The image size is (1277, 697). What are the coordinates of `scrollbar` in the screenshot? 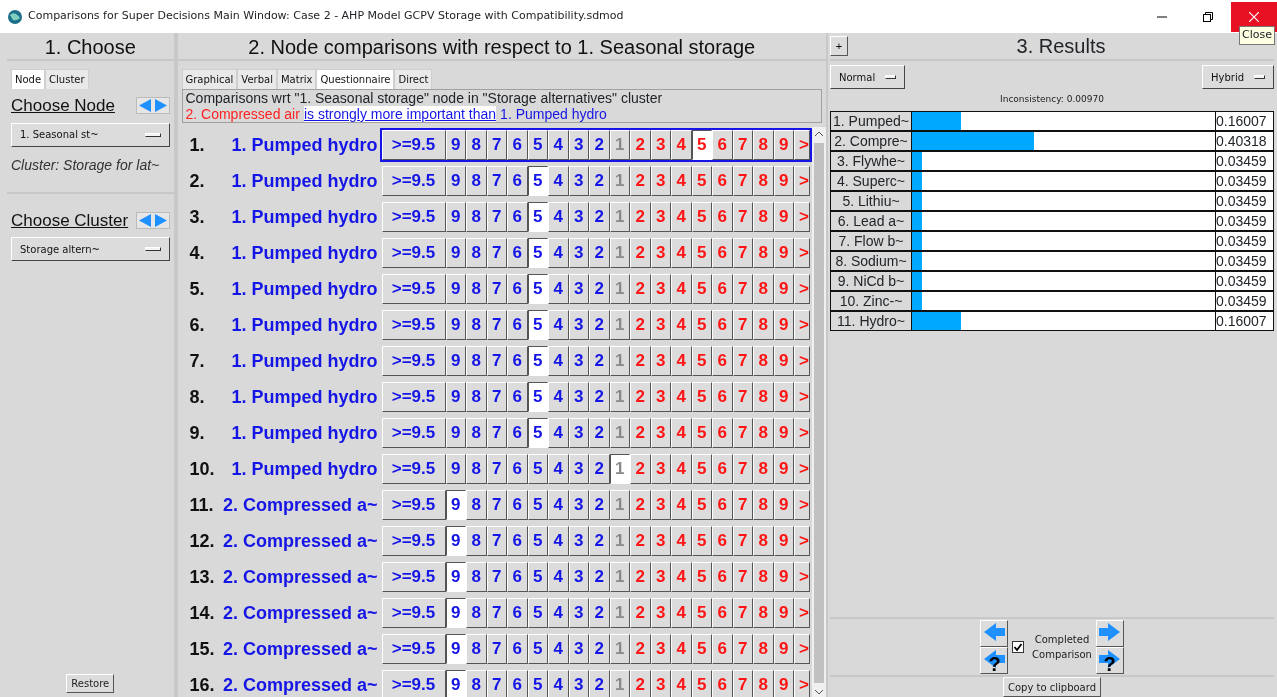 It's located at (819, 412).